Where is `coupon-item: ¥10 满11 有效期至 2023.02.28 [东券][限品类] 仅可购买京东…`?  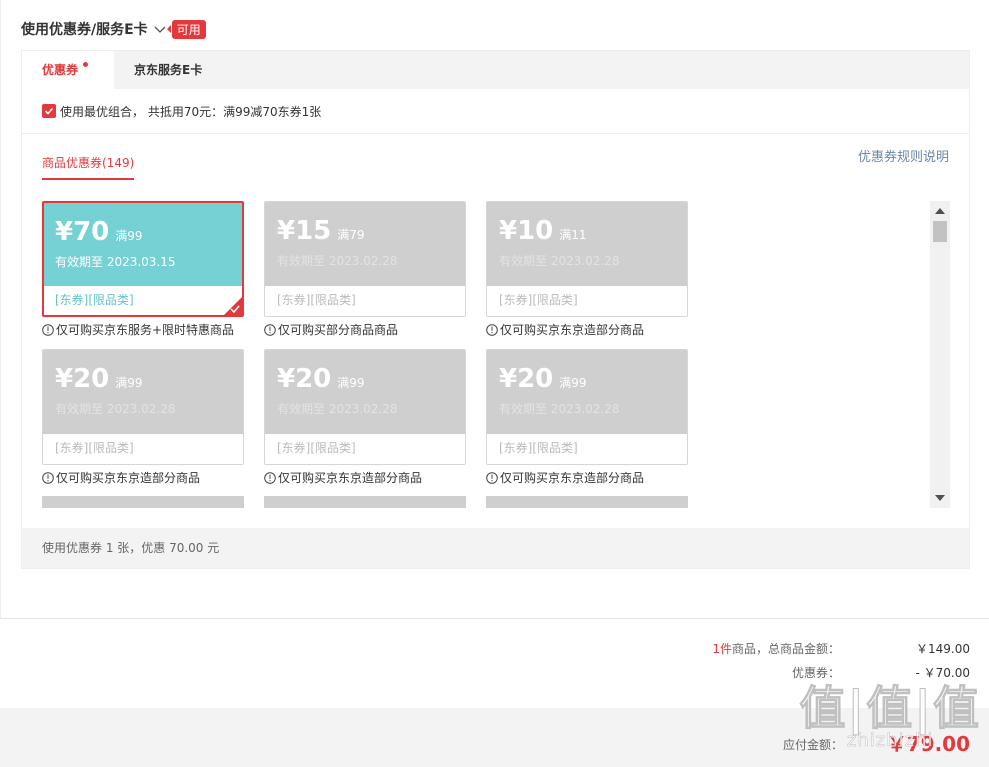 coupon-item: ¥10 满11 有效期至 2023.02.28 [东券][限品类] 仅可购买京东… is located at coordinates (587, 269).